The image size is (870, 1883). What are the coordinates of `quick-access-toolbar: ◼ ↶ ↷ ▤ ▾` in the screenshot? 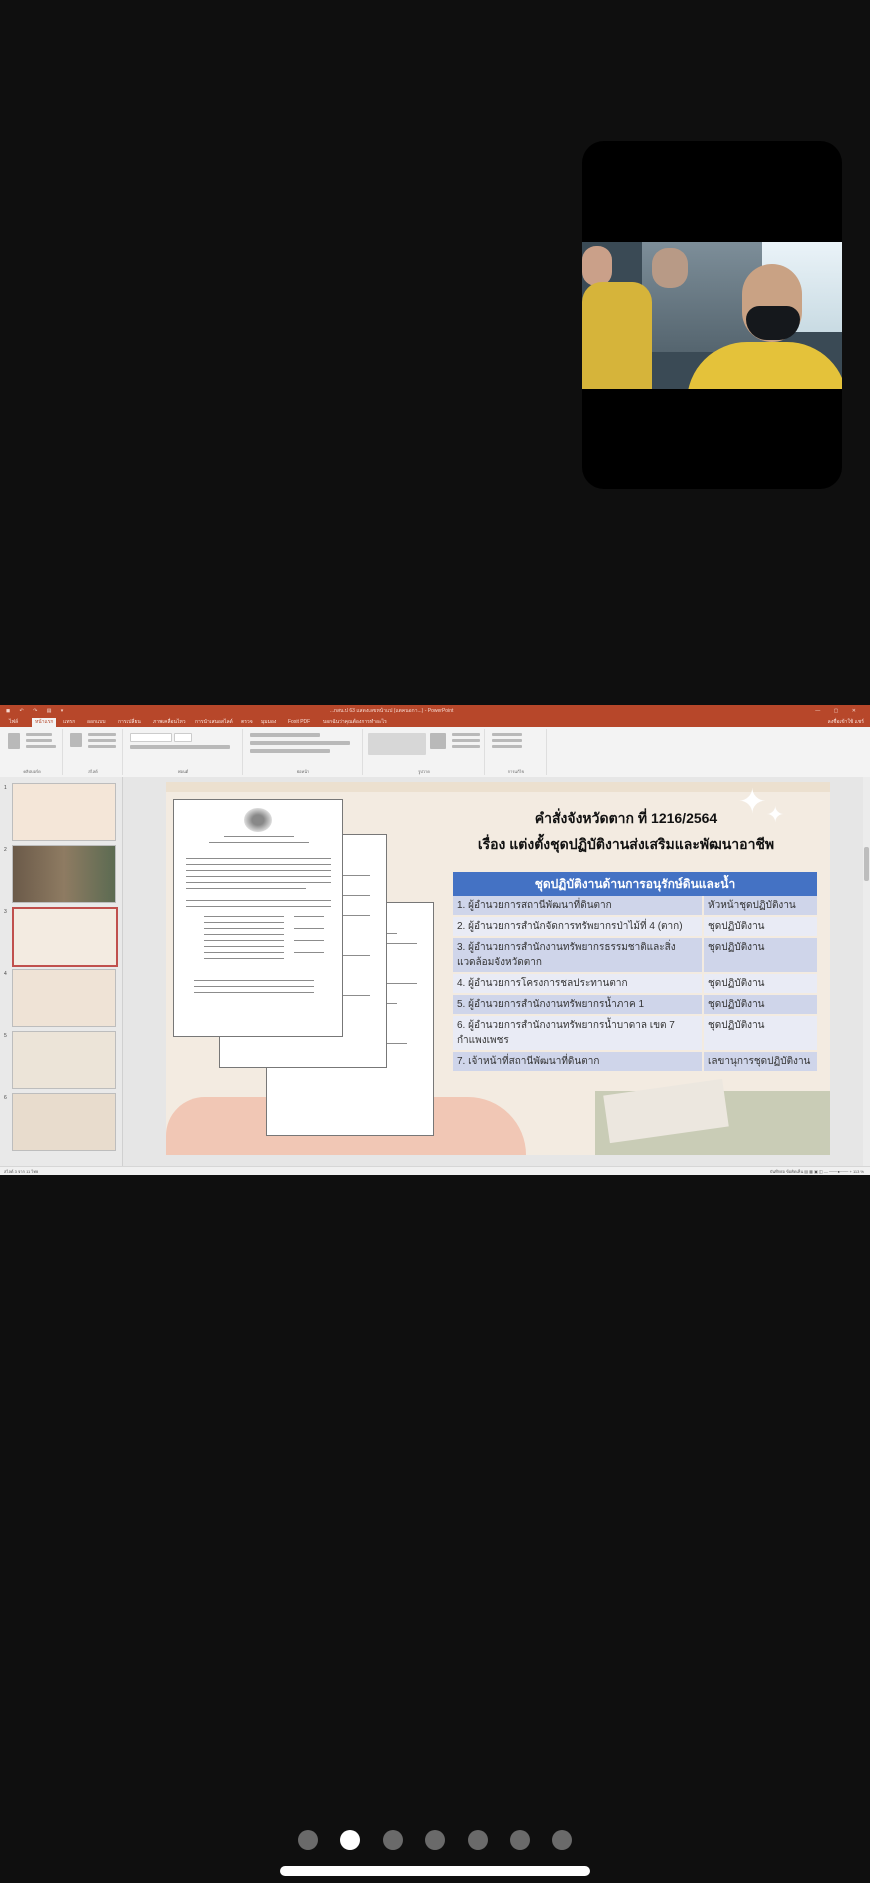 It's located at (36, 711).